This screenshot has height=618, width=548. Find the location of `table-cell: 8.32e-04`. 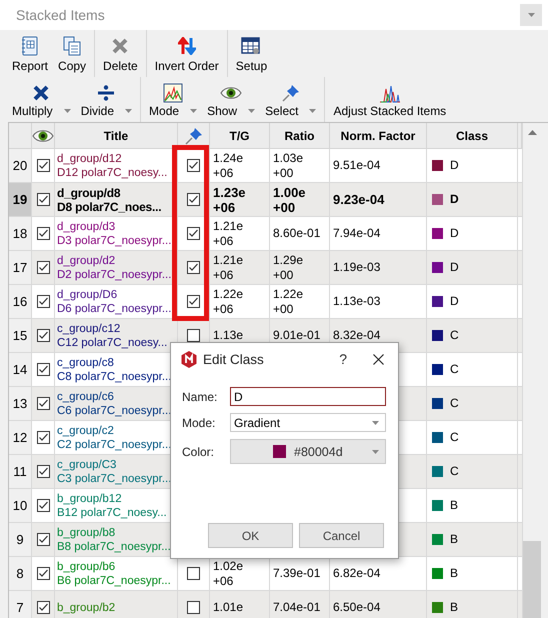

table-cell: 8.32e-04 is located at coordinates (356, 335).